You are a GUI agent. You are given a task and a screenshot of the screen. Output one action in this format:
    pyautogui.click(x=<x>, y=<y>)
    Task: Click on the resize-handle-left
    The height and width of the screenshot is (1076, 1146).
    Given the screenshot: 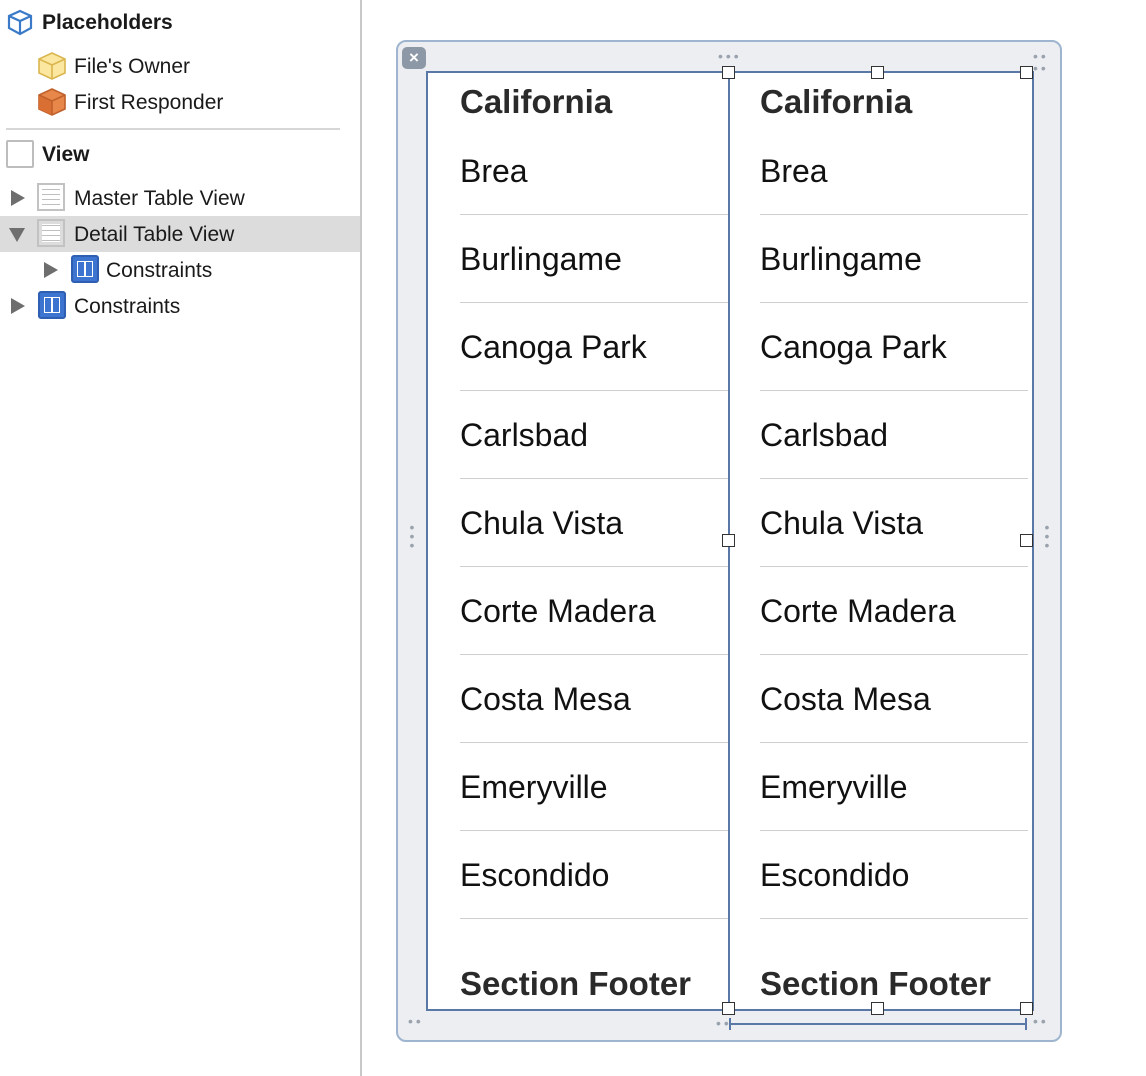 What is the action you would take?
    pyautogui.click(x=728, y=540)
    